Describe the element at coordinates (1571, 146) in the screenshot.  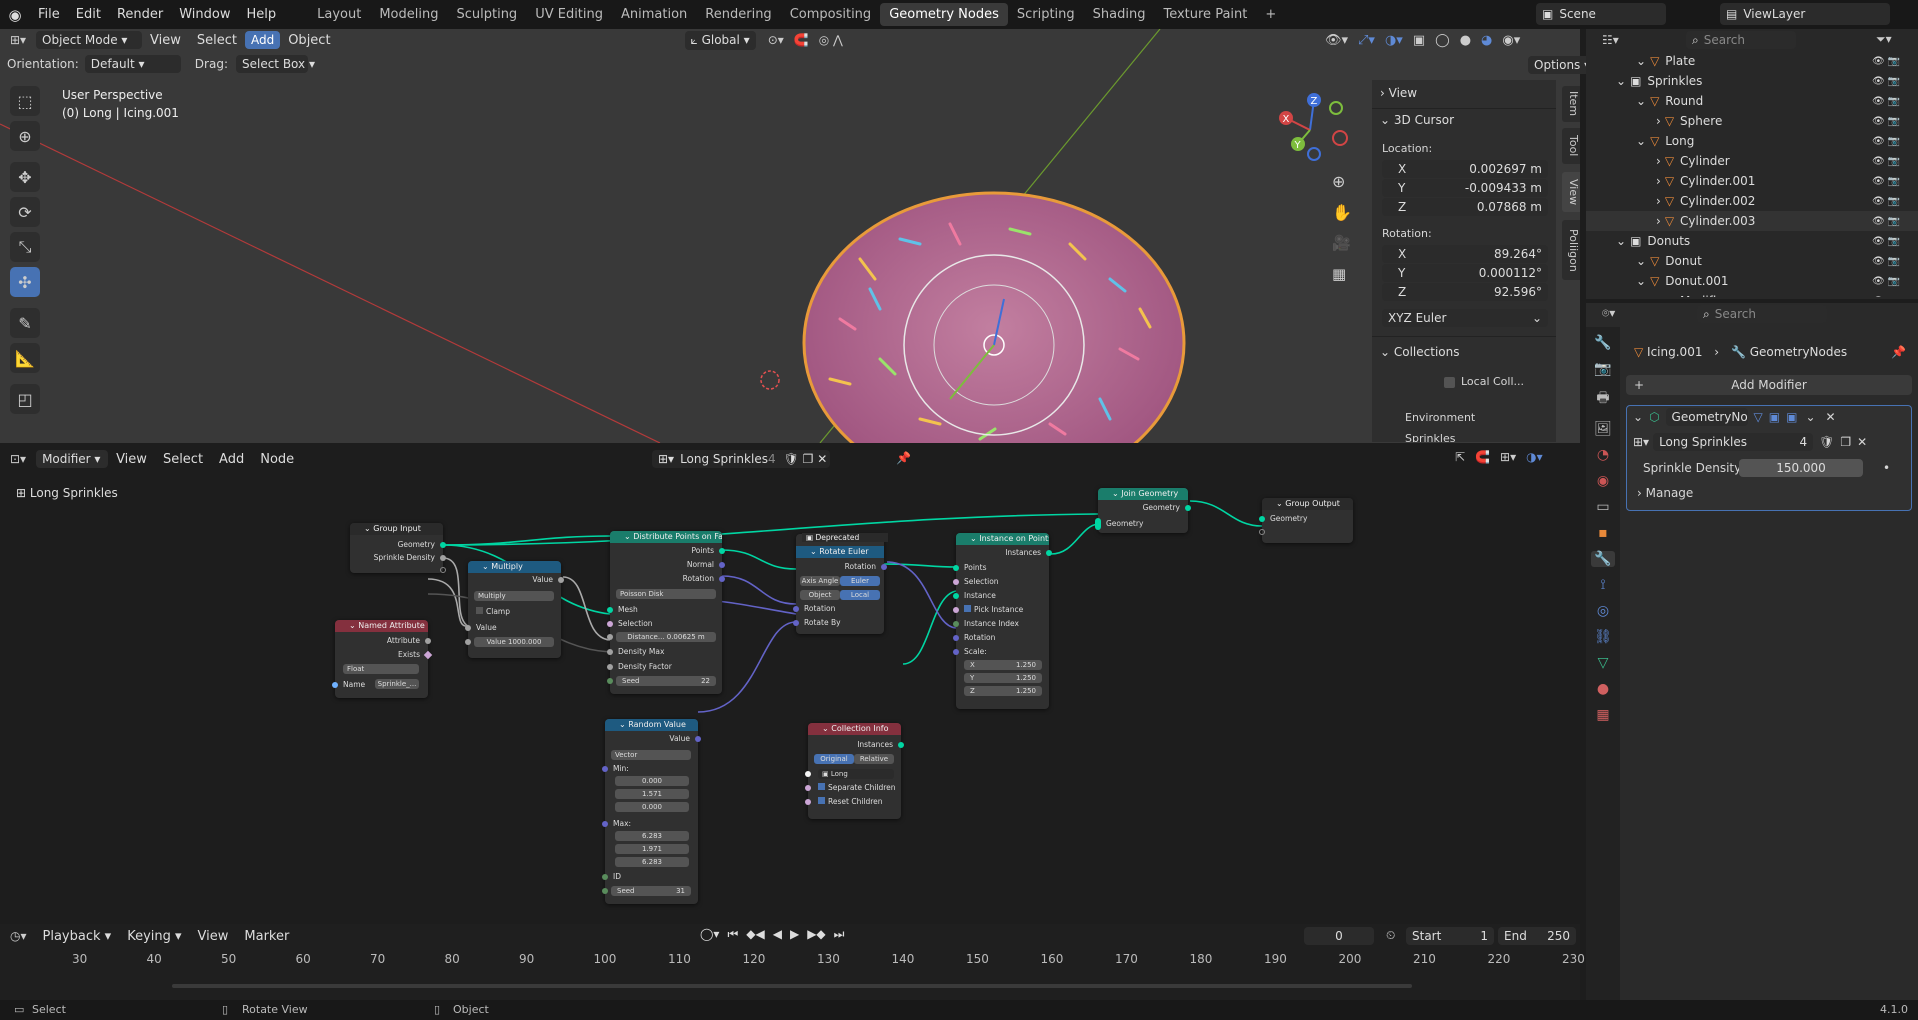
I see `sidebar-tab-tool: Tool` at that location.